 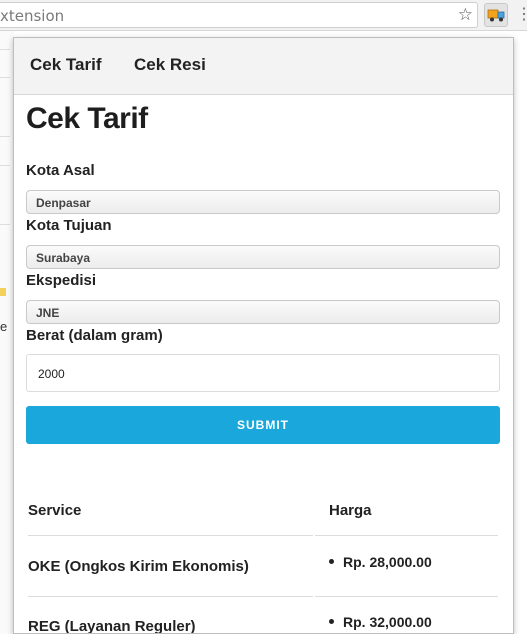 What do you see at coordinates (521, 15) in the screenshot?
I see `kebab-menu-icon: ⋮` at bounding box center [521, 15].